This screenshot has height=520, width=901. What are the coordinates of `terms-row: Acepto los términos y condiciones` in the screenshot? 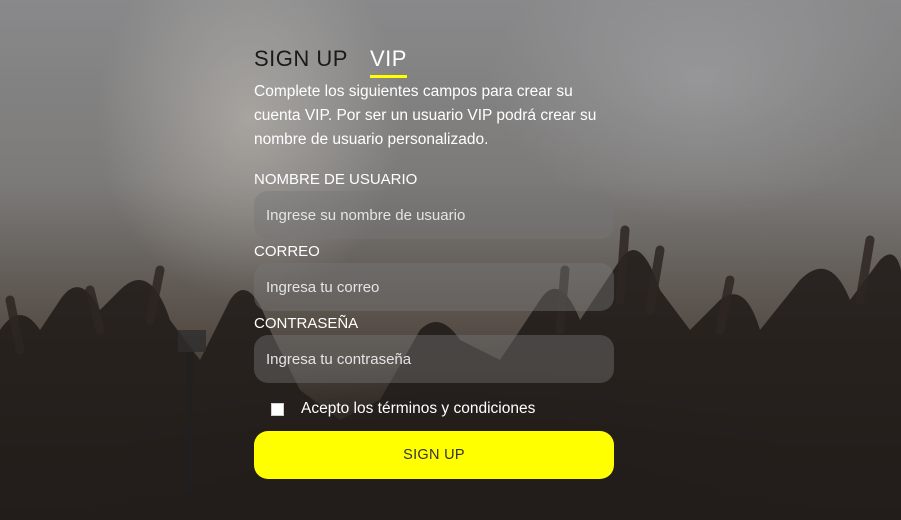 It's located at (434, 409).